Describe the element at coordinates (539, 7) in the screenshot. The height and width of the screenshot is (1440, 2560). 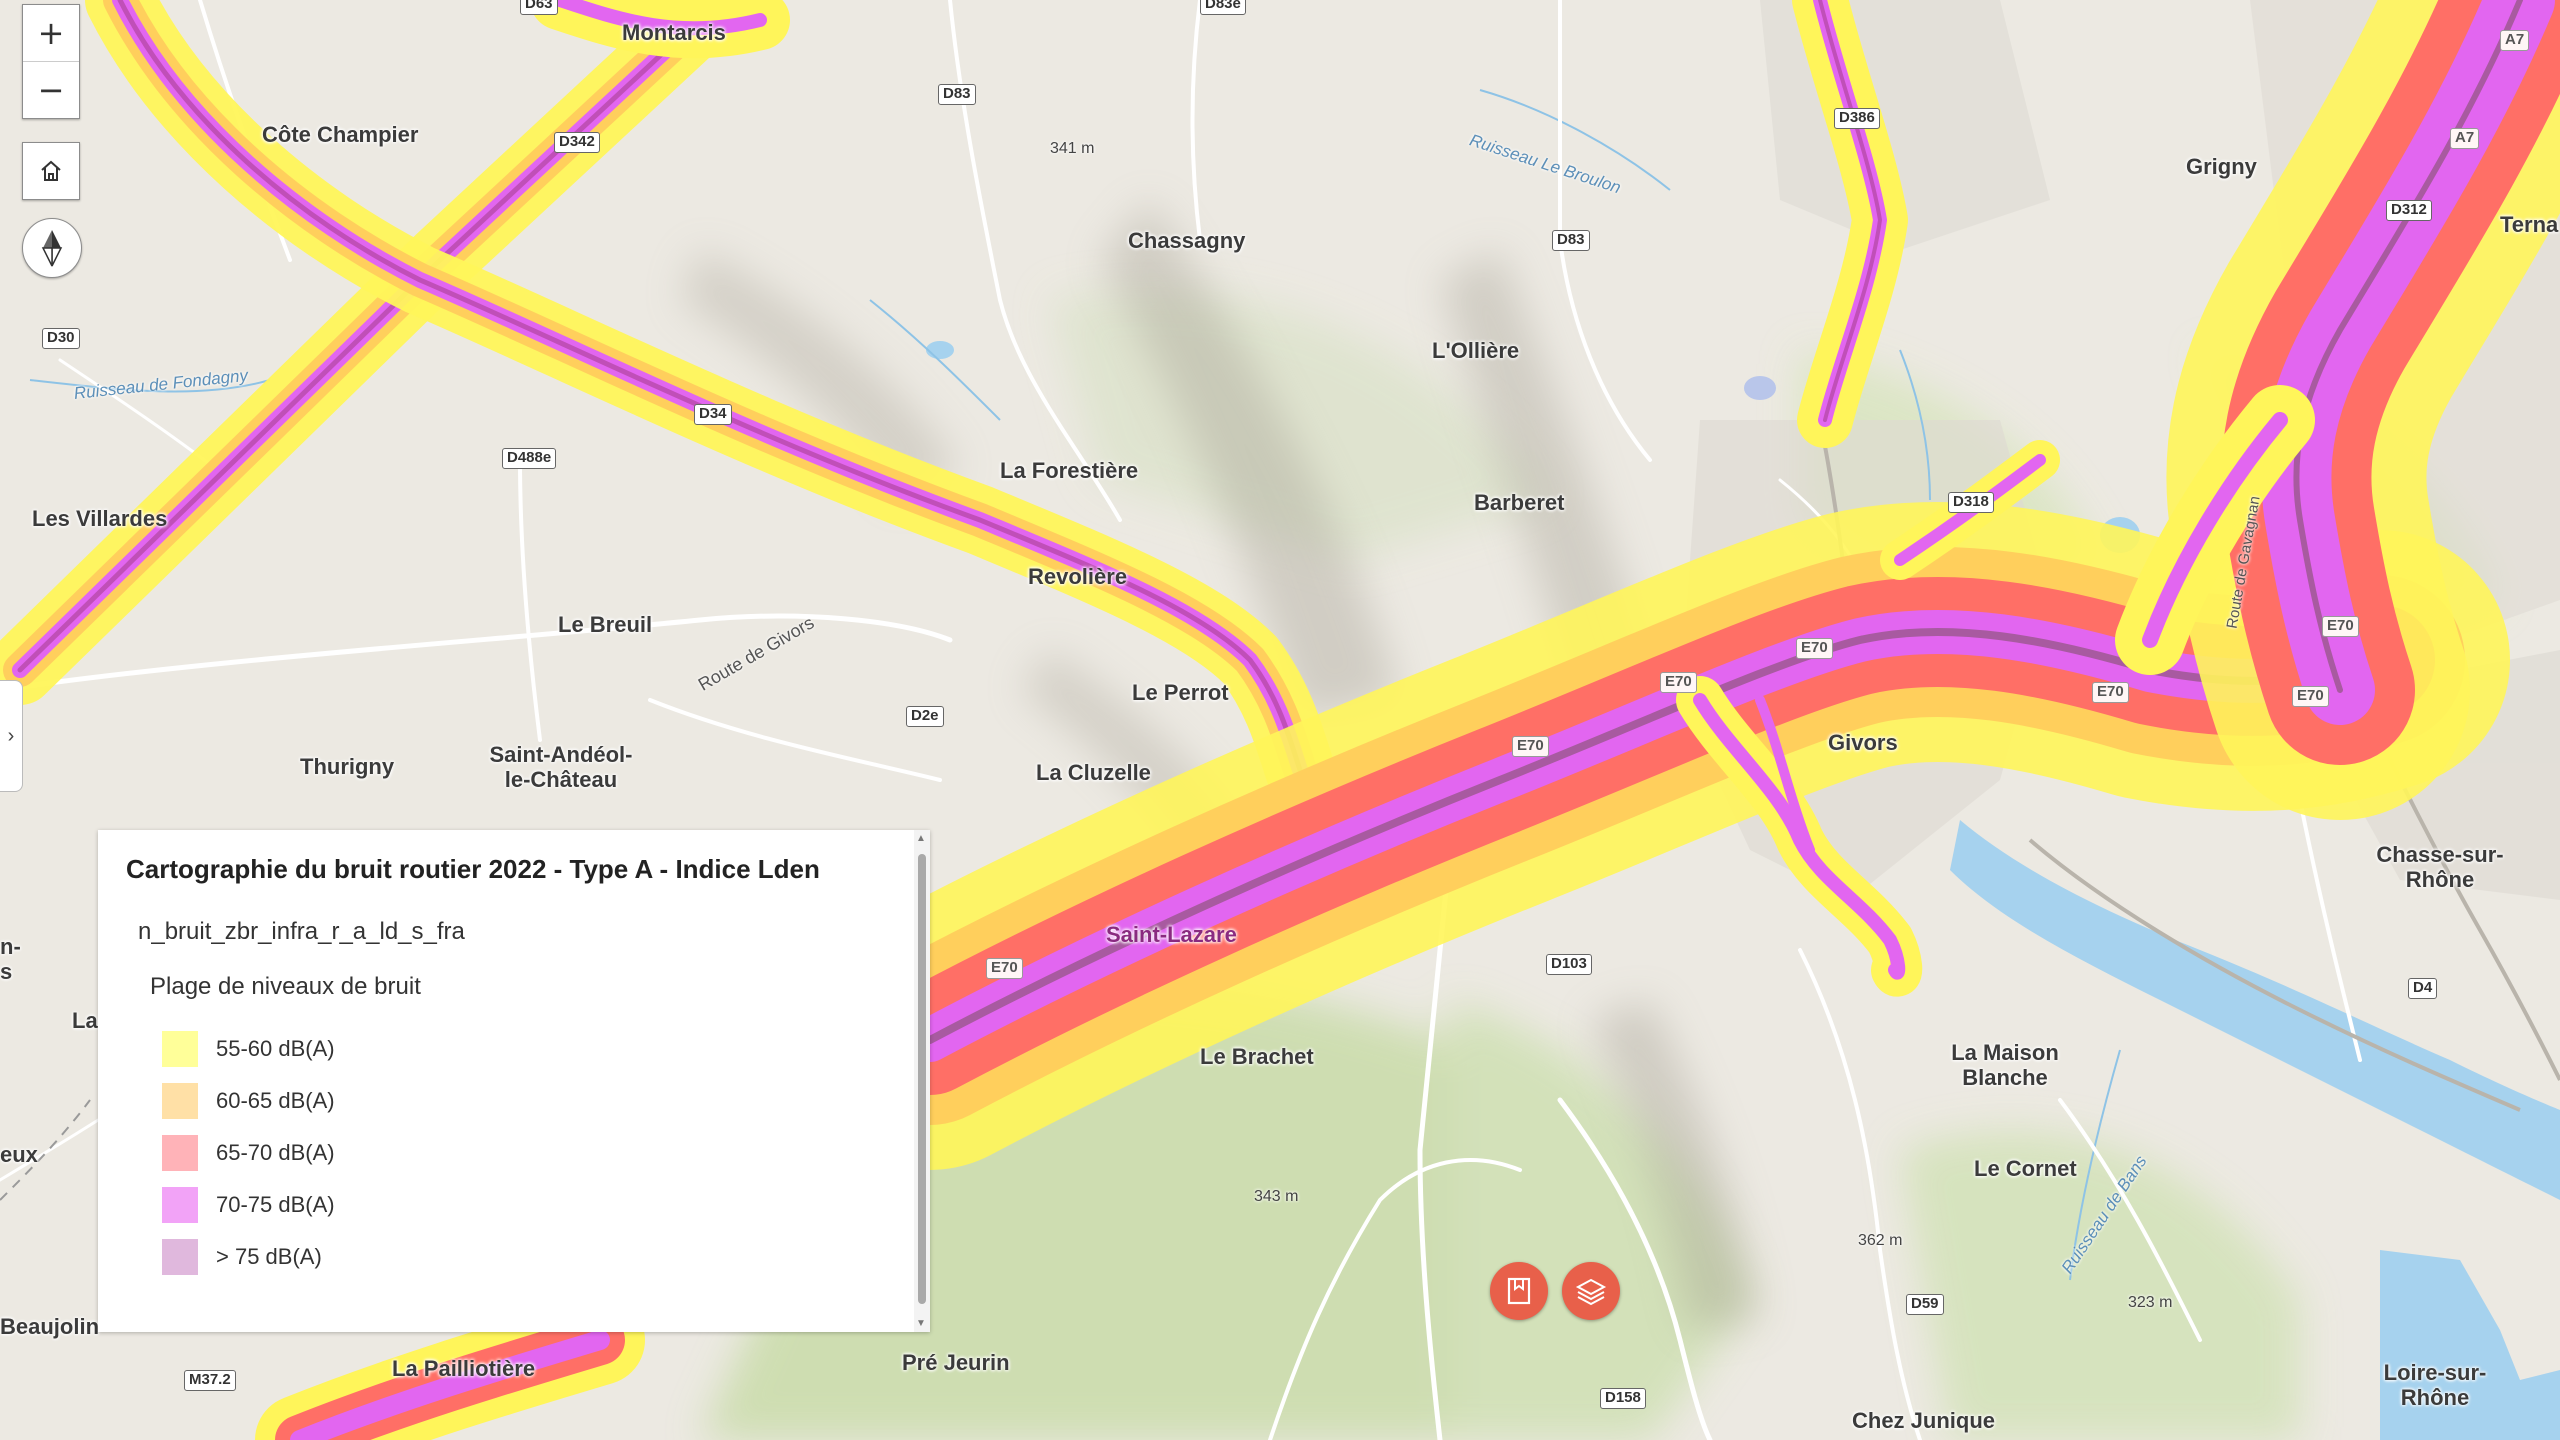
I see `shield-d63: D63` at that location.